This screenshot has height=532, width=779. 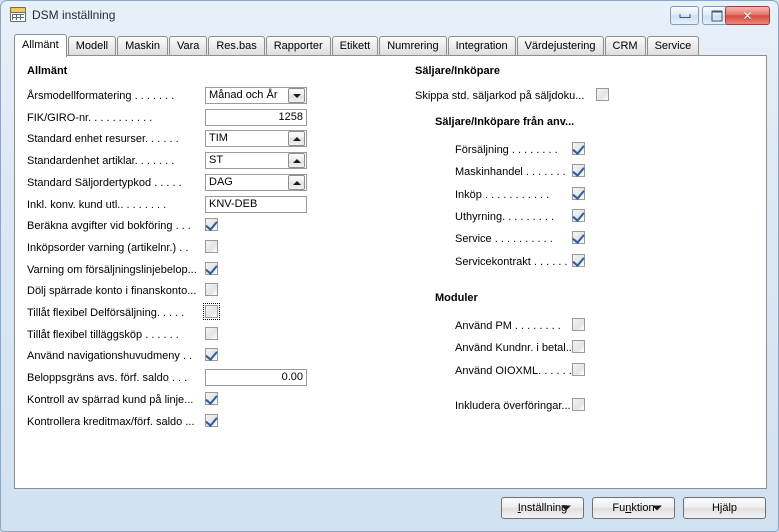 I want to click on tab-numrering: Numrering, so click(x=413, y=46).